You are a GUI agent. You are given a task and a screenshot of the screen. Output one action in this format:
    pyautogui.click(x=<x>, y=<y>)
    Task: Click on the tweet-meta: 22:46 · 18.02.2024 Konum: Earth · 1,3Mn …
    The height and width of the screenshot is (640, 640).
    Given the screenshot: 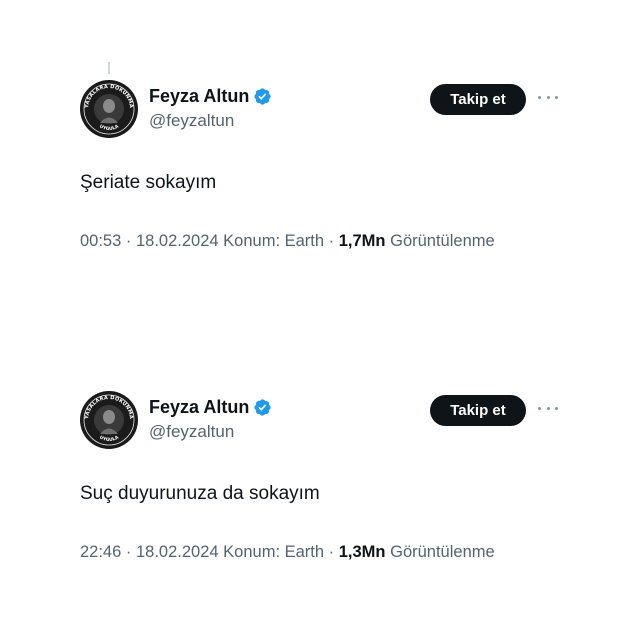 What is the action you would take?
    pyautogui.click(x=287, y=552)
    